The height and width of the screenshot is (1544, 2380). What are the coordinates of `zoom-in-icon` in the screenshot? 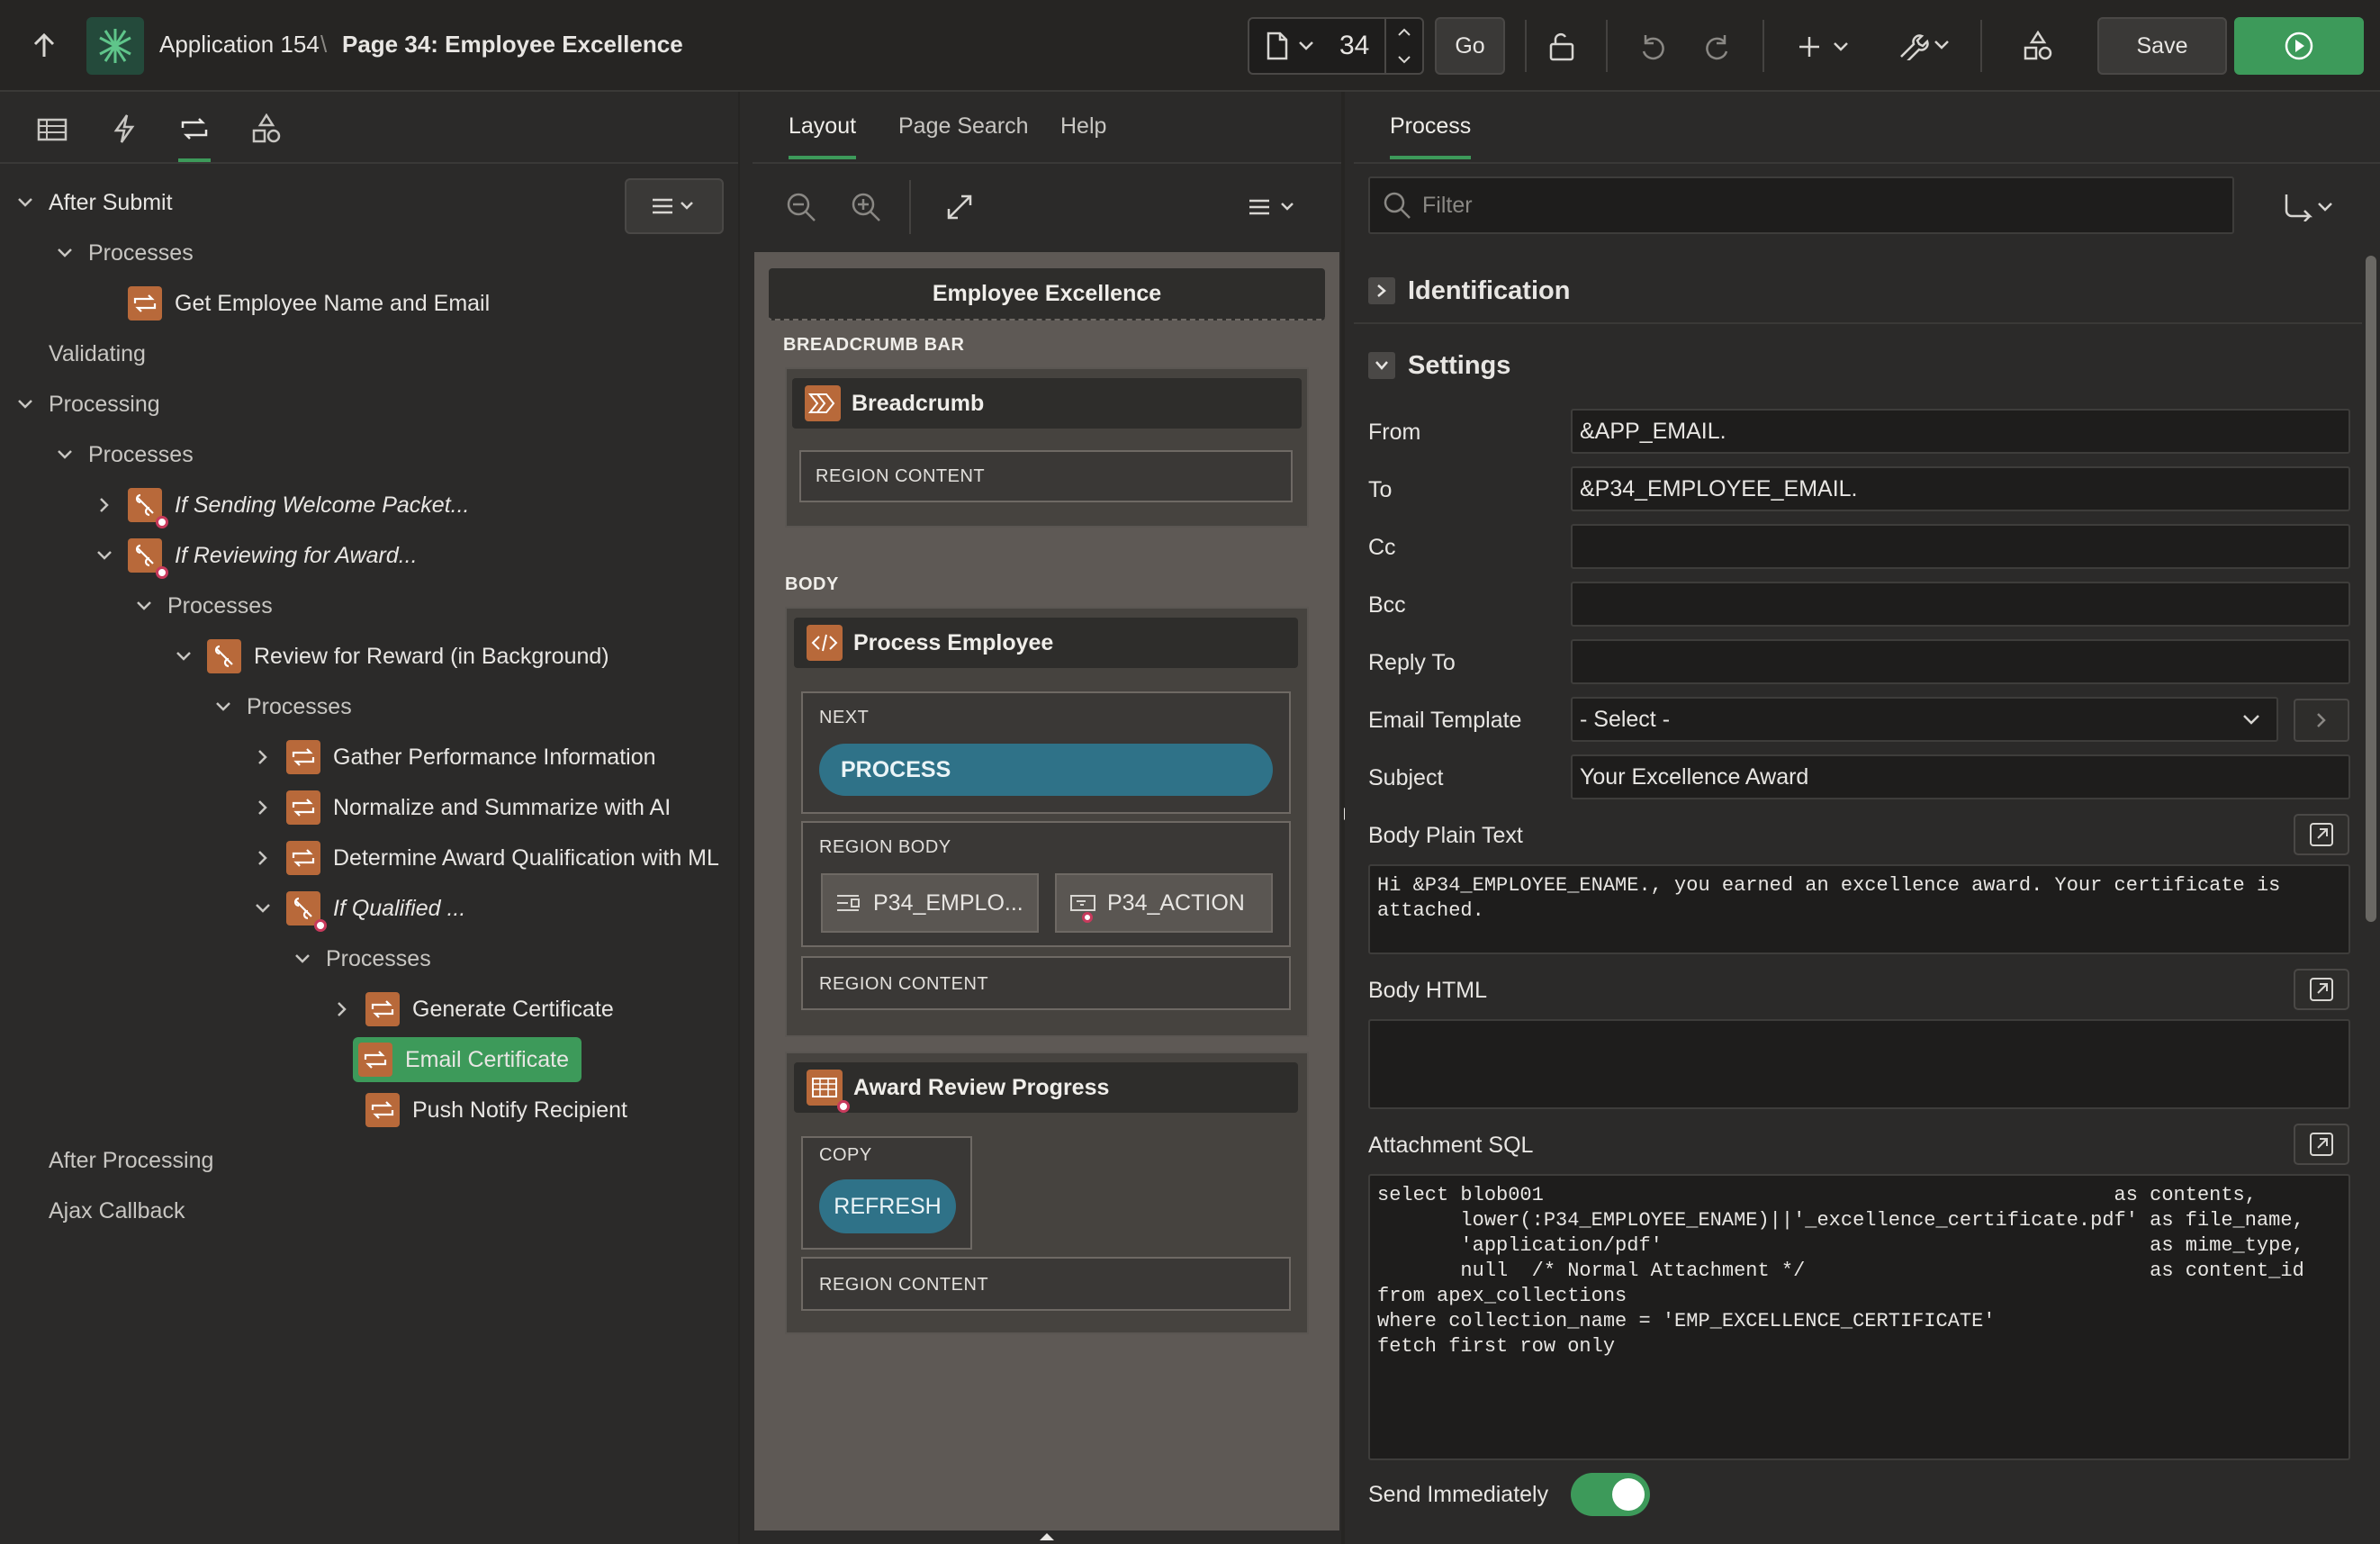 It's located at (866, 207).